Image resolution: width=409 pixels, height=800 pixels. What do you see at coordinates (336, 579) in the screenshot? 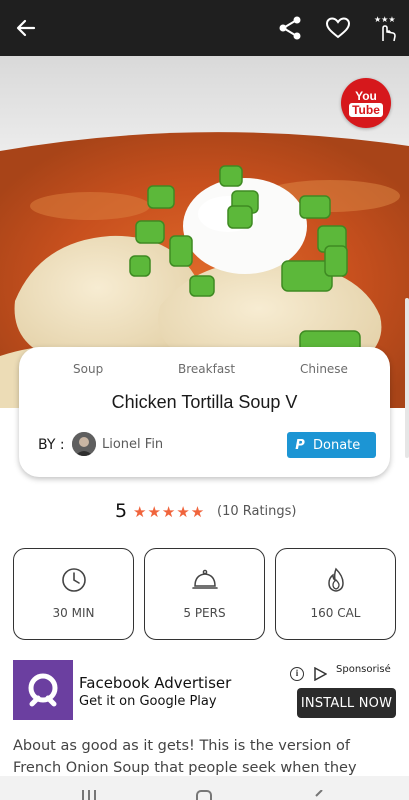
I see `flame-icon` at bounding box center [336, 579].